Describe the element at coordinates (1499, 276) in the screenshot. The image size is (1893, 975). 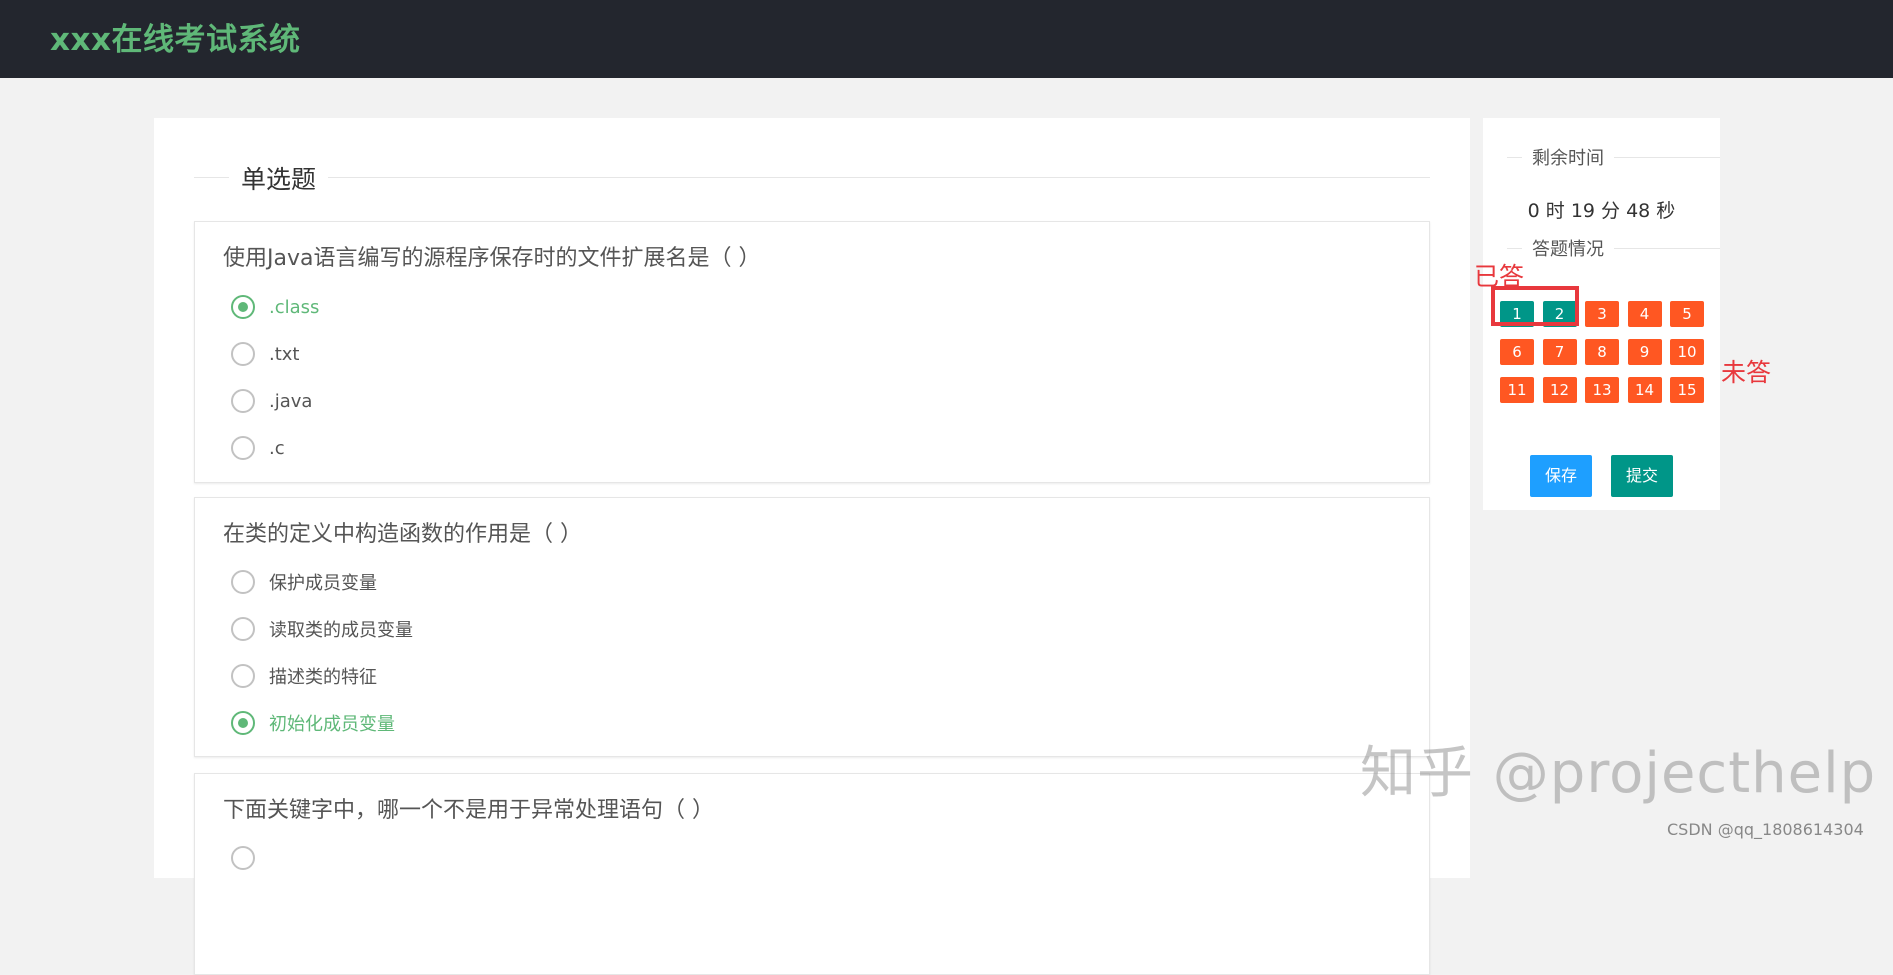
I see `answered-annotation: 已答` at that location.